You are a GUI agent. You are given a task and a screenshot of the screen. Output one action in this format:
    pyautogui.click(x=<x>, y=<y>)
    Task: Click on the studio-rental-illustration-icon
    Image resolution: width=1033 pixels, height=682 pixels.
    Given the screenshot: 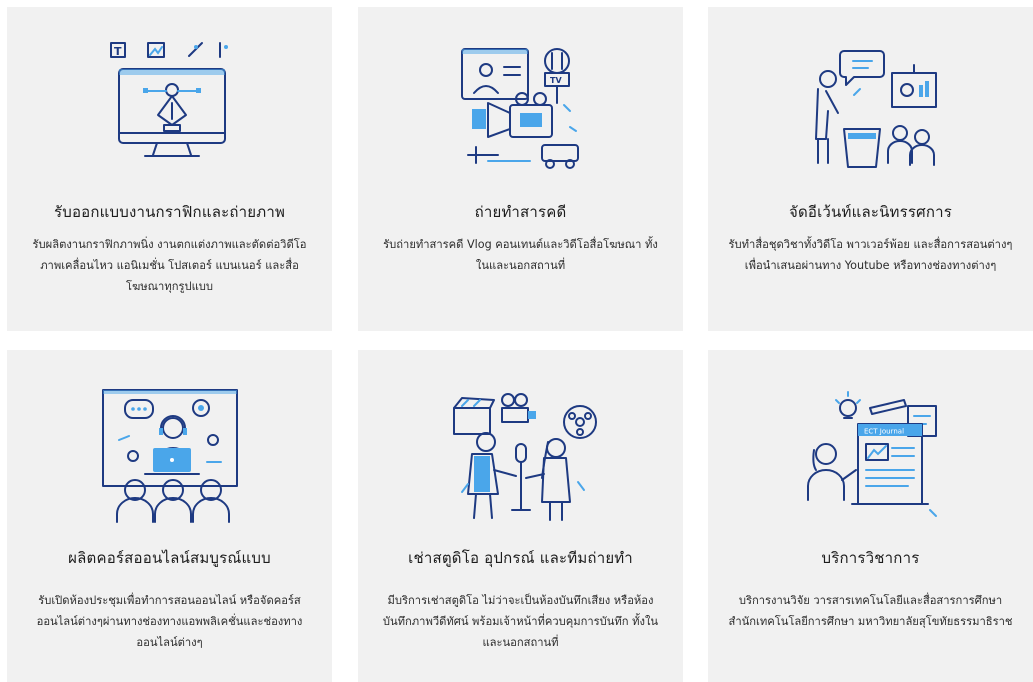 What is the action you would take?
    pyautogui.click(x=525, y=457)
    